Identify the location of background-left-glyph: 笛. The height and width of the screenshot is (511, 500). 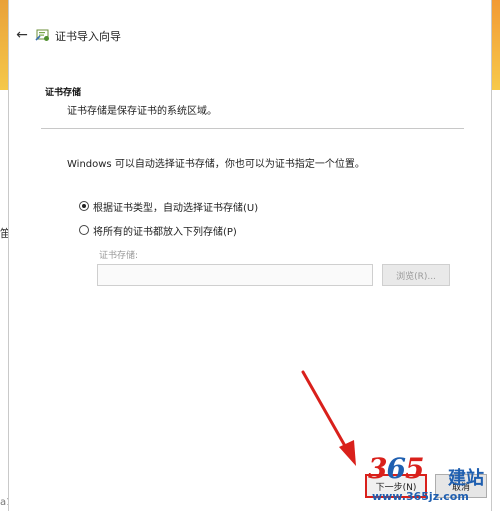
(4, 233).